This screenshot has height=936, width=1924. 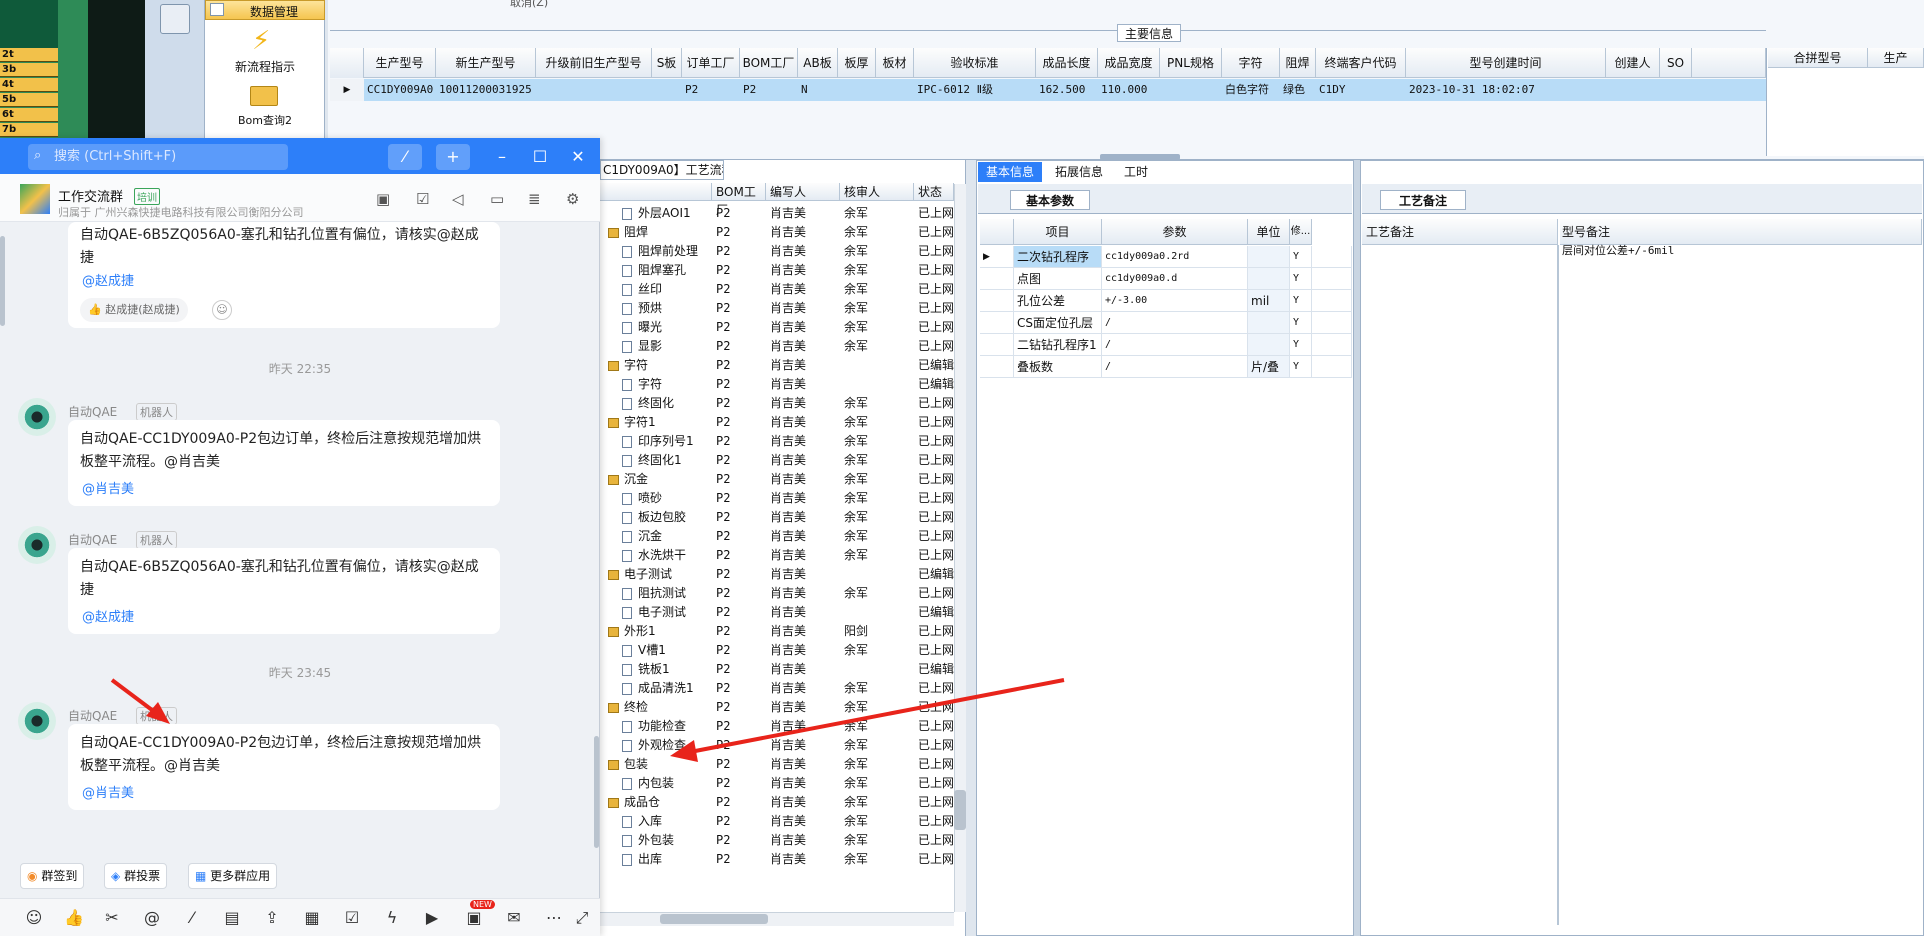 What do you see at coordinates (158, 713) in the screenshot?
I see `arrow-chat-head` at bounding box center [158, 713].